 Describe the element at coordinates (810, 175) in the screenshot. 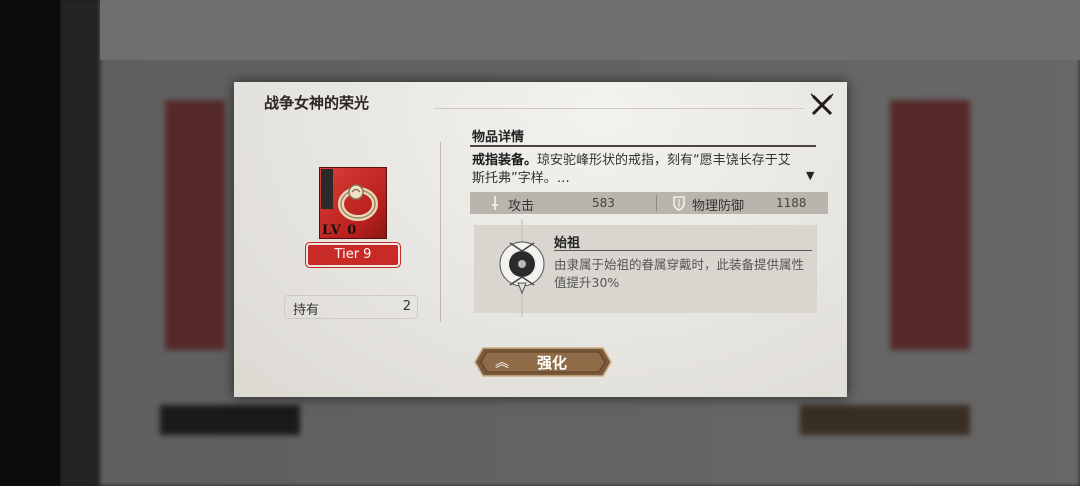

I see `expand-down-icon: ▼` at that location.